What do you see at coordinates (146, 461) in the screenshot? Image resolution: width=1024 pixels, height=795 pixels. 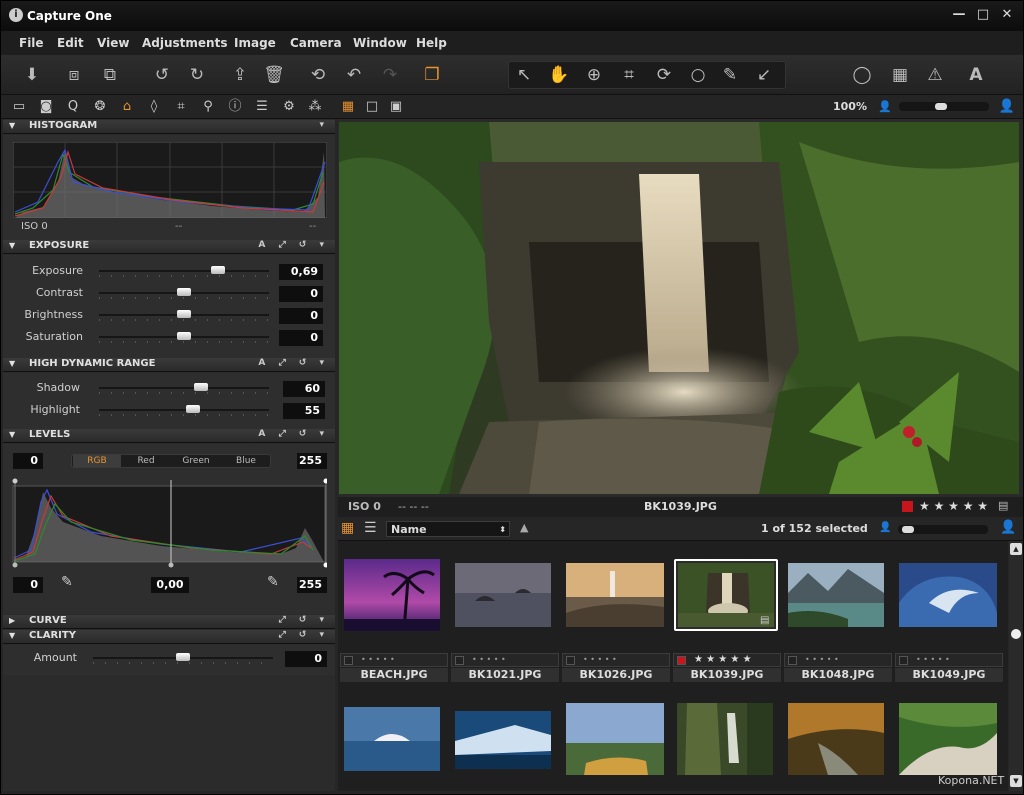 I see `channel-red: Red` at bounding box center [146, 461].